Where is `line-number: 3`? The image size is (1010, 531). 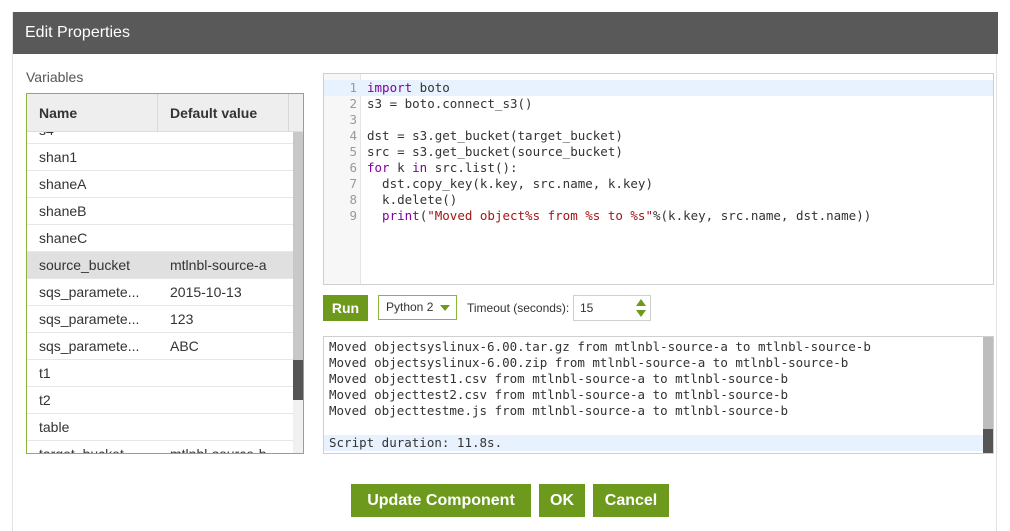
line-number: 3 is located at coordinates (353, 119).